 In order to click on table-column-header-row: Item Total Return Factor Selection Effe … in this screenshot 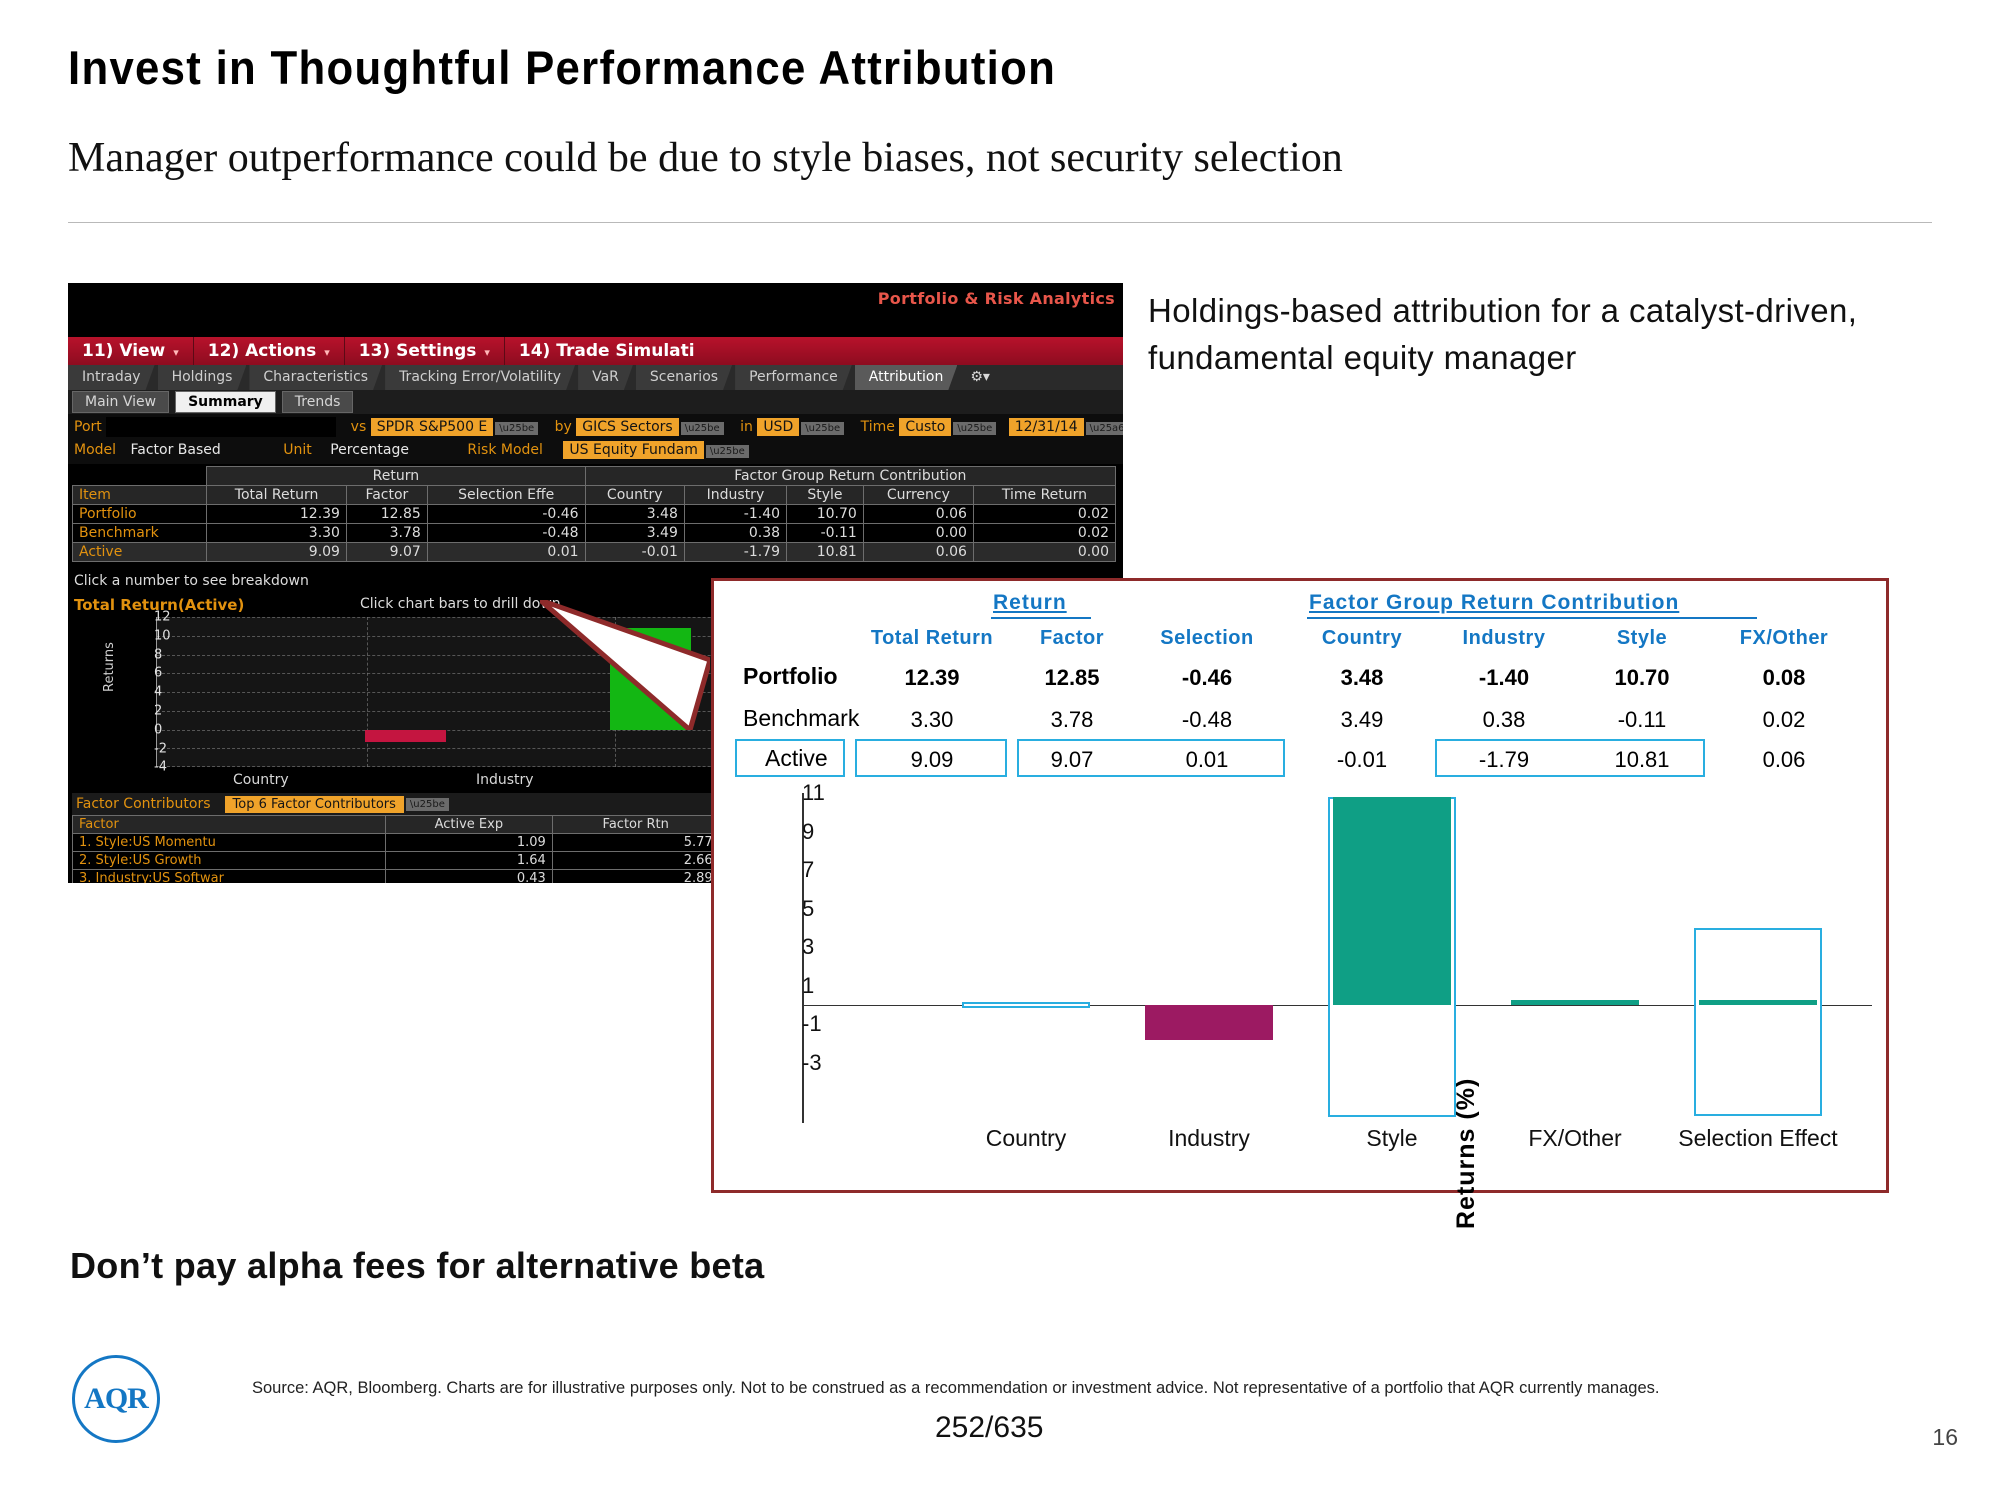, I will do `click(594, 495)`.